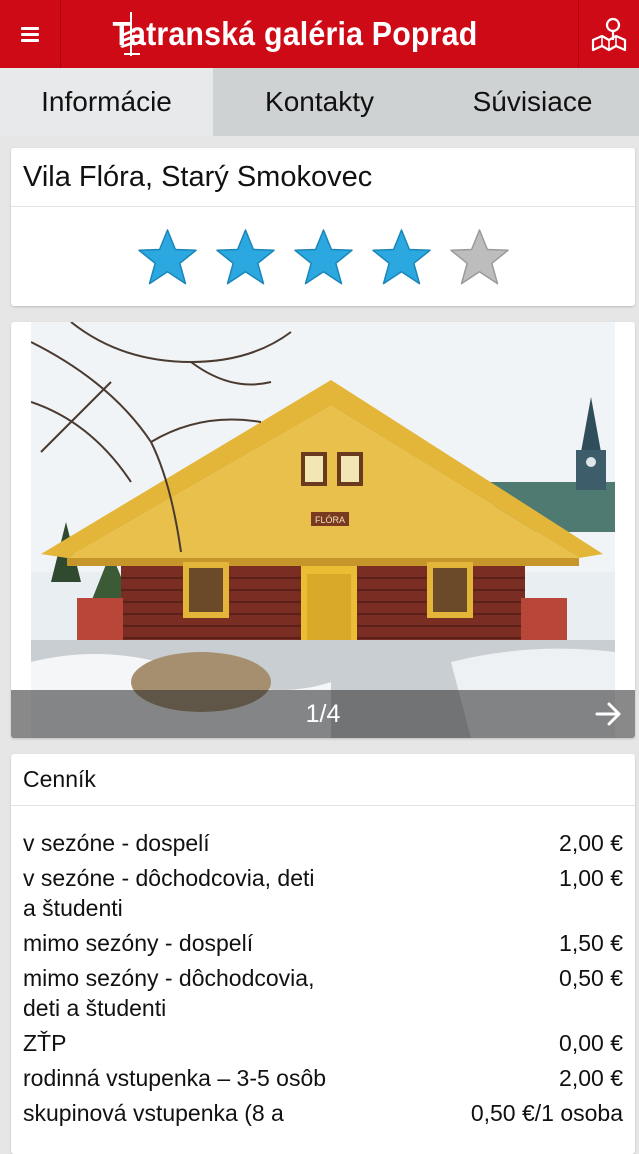  I want to click on menu-button, so click(30, 34).